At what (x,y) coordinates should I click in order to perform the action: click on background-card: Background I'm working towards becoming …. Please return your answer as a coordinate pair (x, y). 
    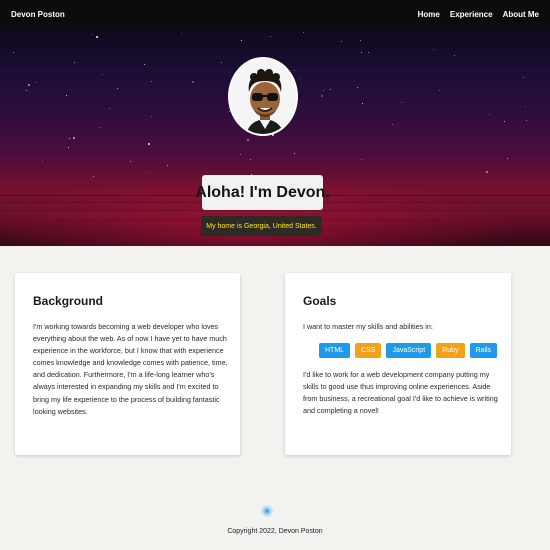
    Looking at the image, I should click on (127, 364).